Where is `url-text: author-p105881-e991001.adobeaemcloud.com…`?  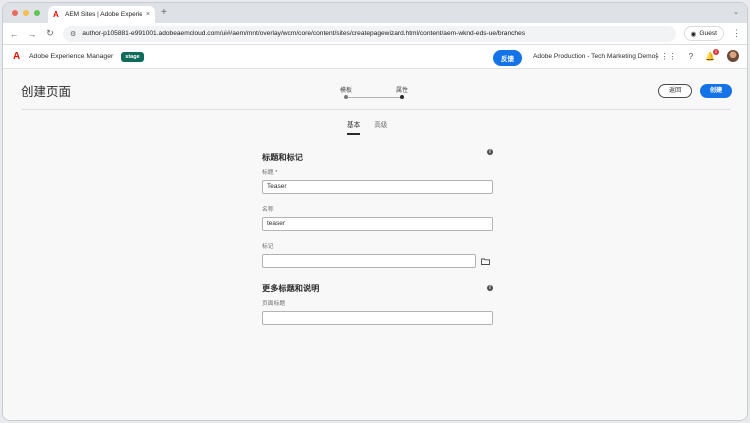 url-text: author-p105881-e991001.adobeaemcloud.com… is located at coordinates (304, 33).